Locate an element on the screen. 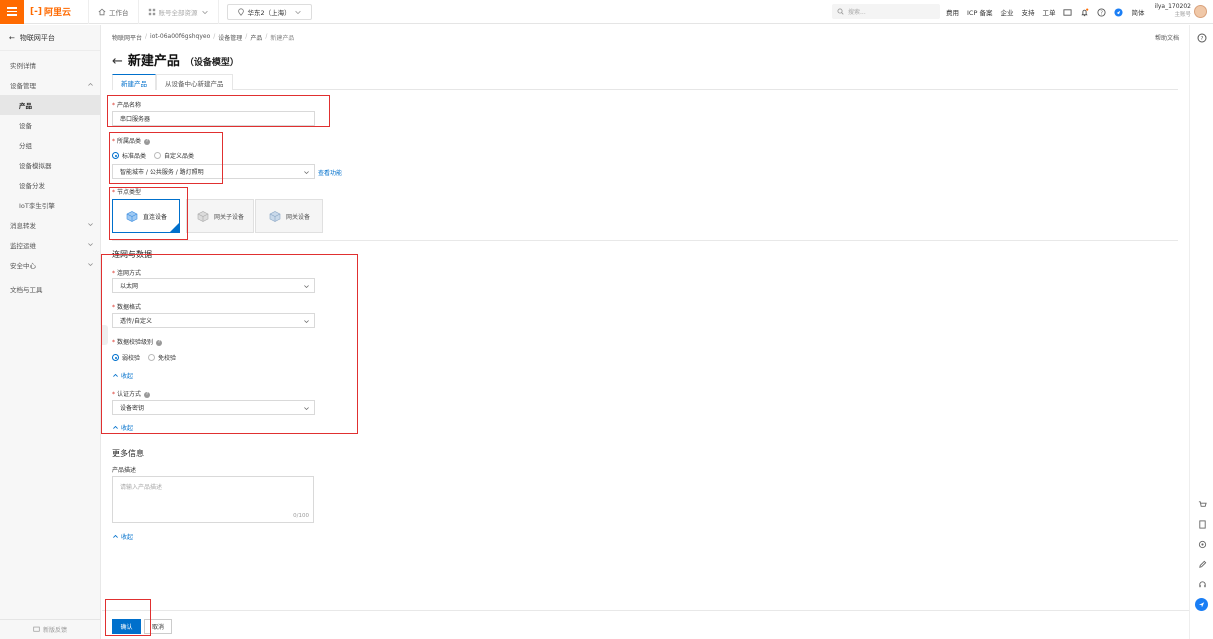 The width and height of the screenshot is (1213, 639). feedback-icon is located at coordinates (36, 629).